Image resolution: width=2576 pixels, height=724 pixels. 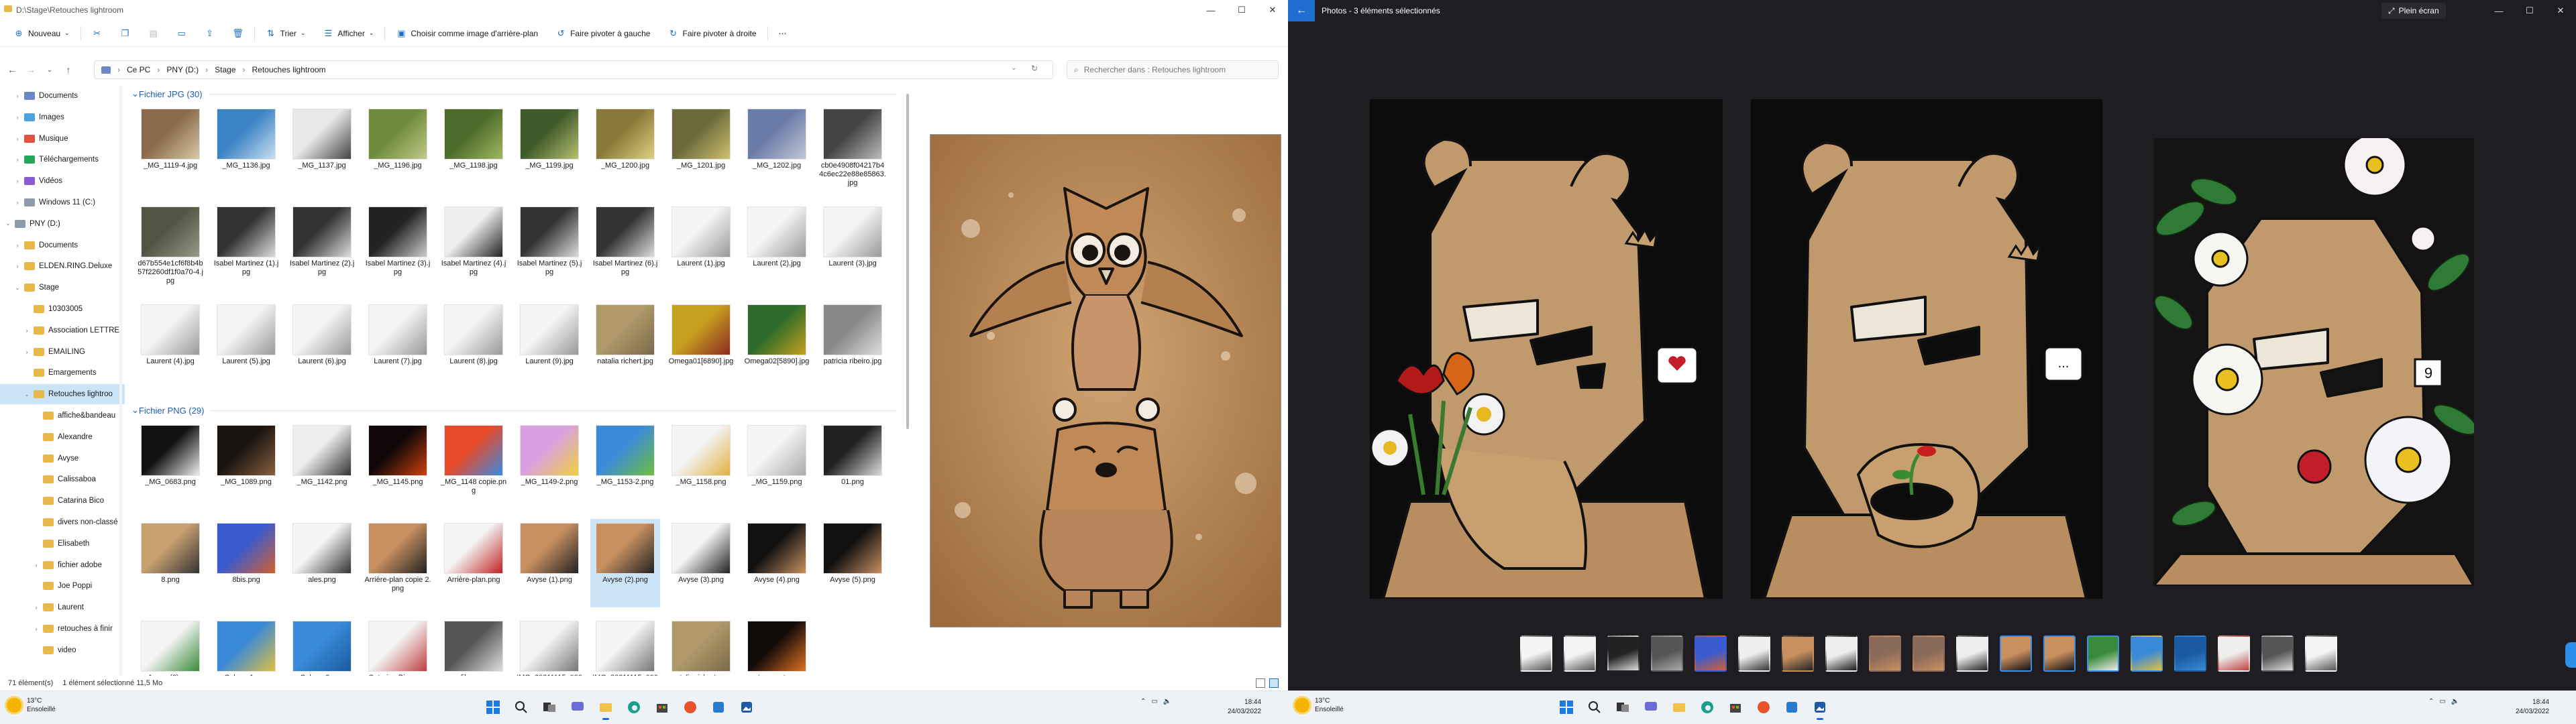 I want to click on minimize-button: —, so click(x=1210, y=10).